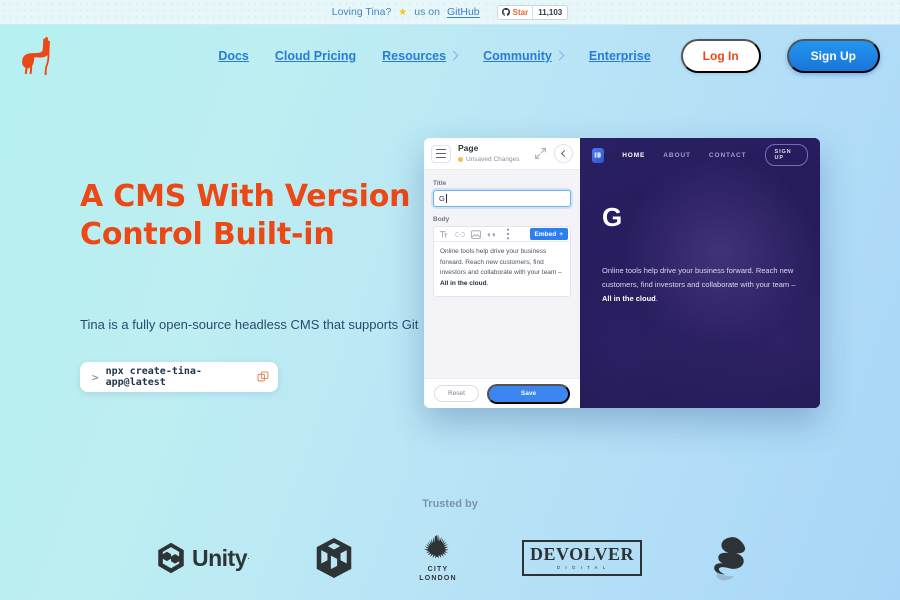 The width and height of the screenshot is (900, 600). What do you see at coordinates (153, 377) in the screenshot?
I see `install-command-text: npx create-tina-app@latest` at bounding box center [153, 377].